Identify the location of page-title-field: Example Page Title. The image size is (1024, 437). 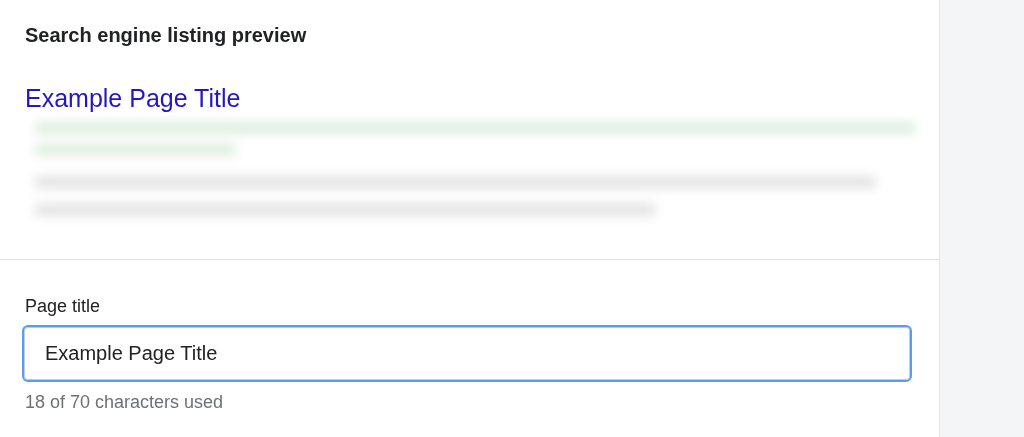
(467, 353).